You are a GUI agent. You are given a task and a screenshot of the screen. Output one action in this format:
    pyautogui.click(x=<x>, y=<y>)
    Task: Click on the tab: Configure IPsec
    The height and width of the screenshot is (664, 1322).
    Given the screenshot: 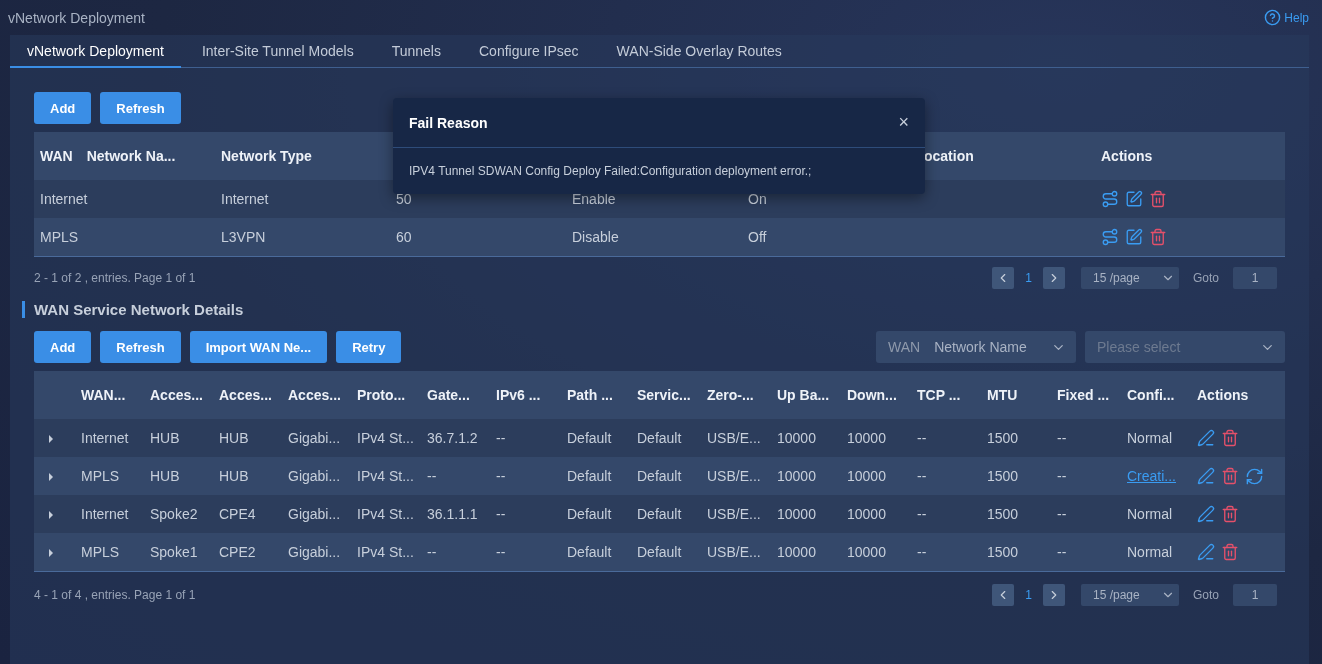 What is the action you would take?
    pyautogui.click(x=529, y=51)
    